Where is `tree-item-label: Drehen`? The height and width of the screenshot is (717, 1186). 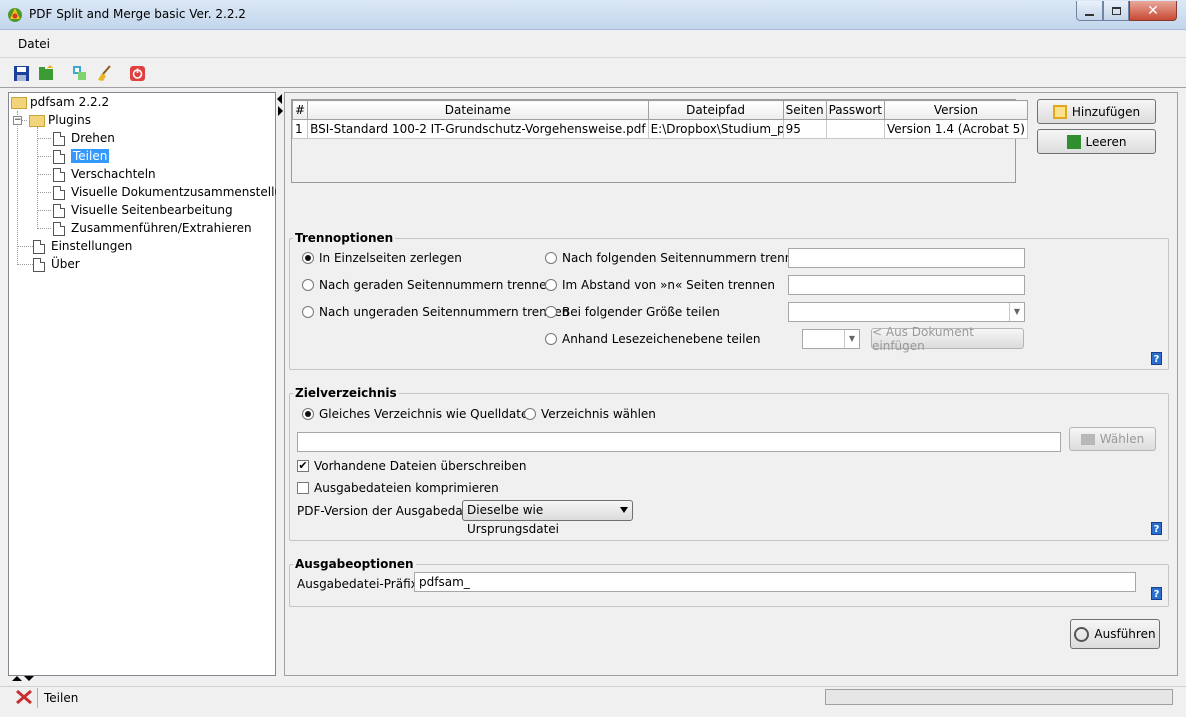
tree-item-label: Drehen is located at coordinates (93, 138).